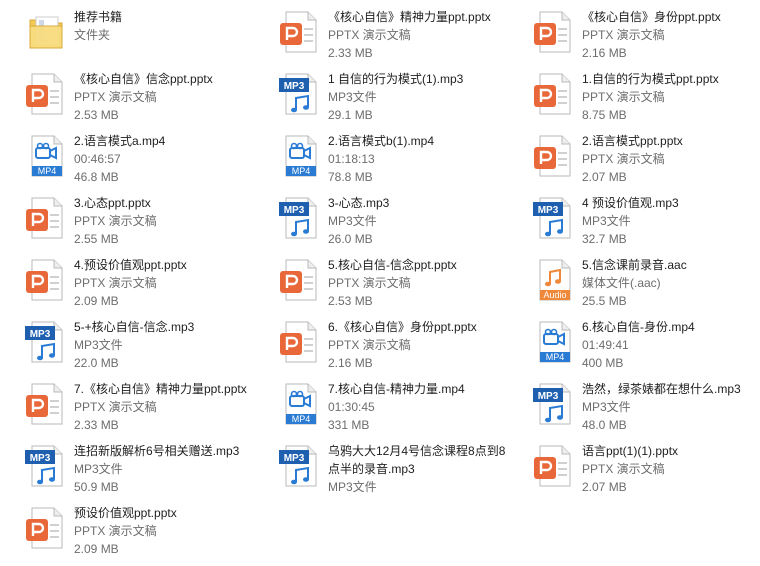  Describe the element at coordinates (98, 17) in the screenshot. I see `file-name: 推荐书籍` at that location.